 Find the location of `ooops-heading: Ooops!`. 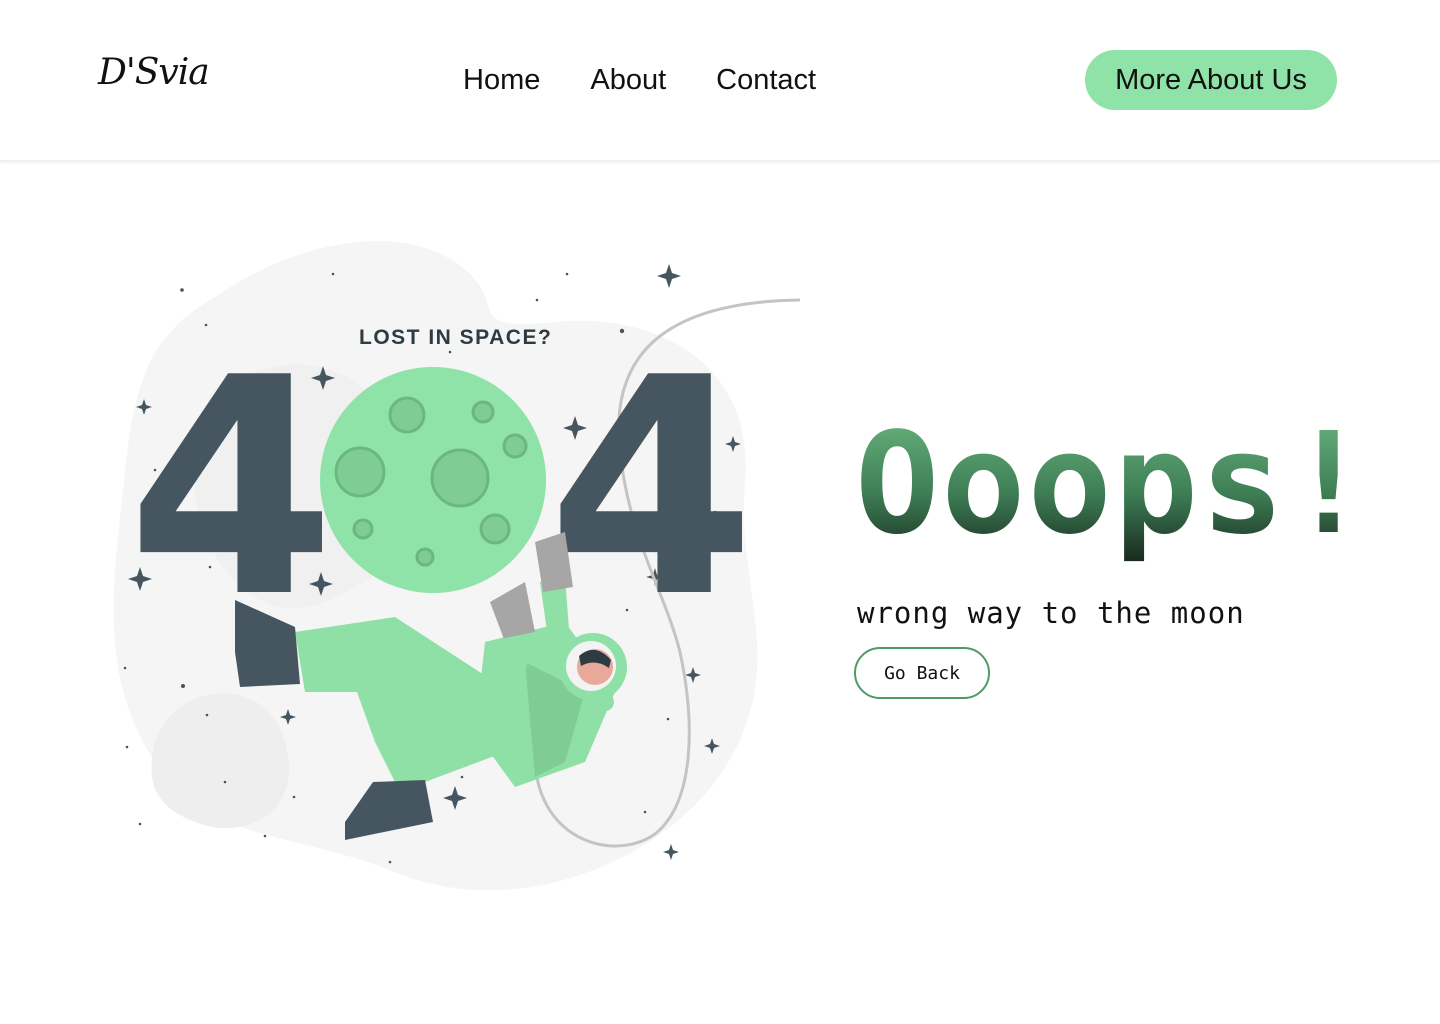

ooops-heading: Ooops! is located at coordinates (1114, 485).